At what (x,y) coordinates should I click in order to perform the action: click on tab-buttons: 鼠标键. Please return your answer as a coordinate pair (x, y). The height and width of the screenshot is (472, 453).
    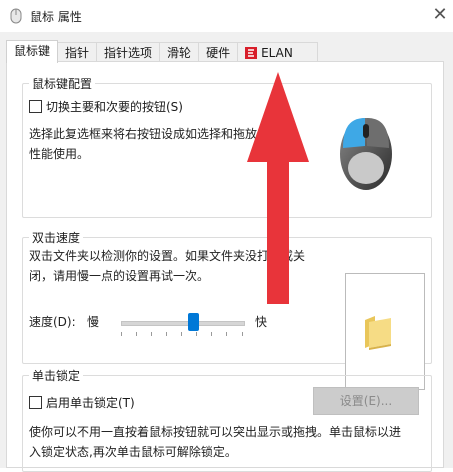
    Looking at the image, I should click on (32, 51).